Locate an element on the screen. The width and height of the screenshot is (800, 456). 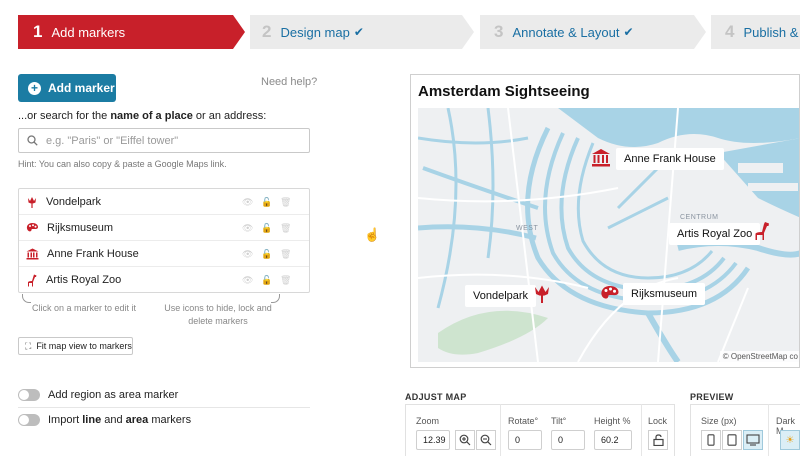
map-label-anne-frank: Anne Frank House is located at coordinates (670, 159).